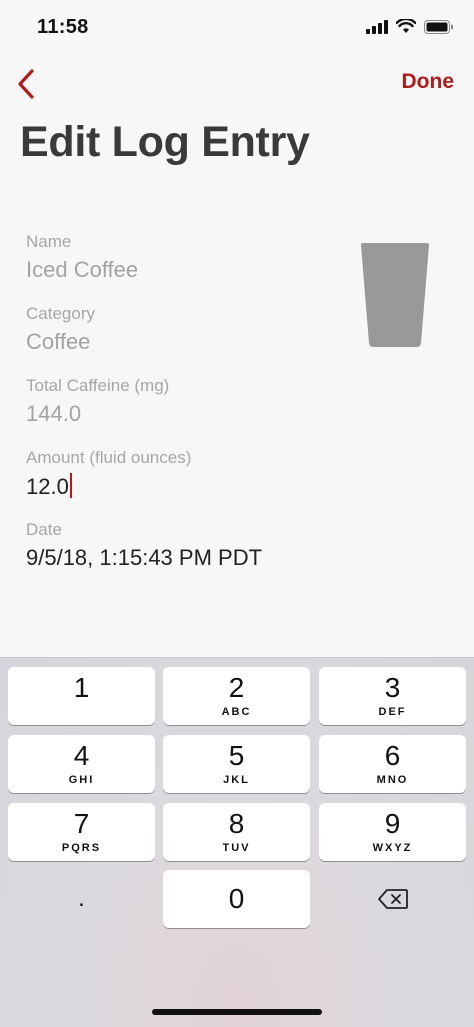 The height and width of the screenshot is (1027, 474). I want to click on battery-icon, so click(438, 26).